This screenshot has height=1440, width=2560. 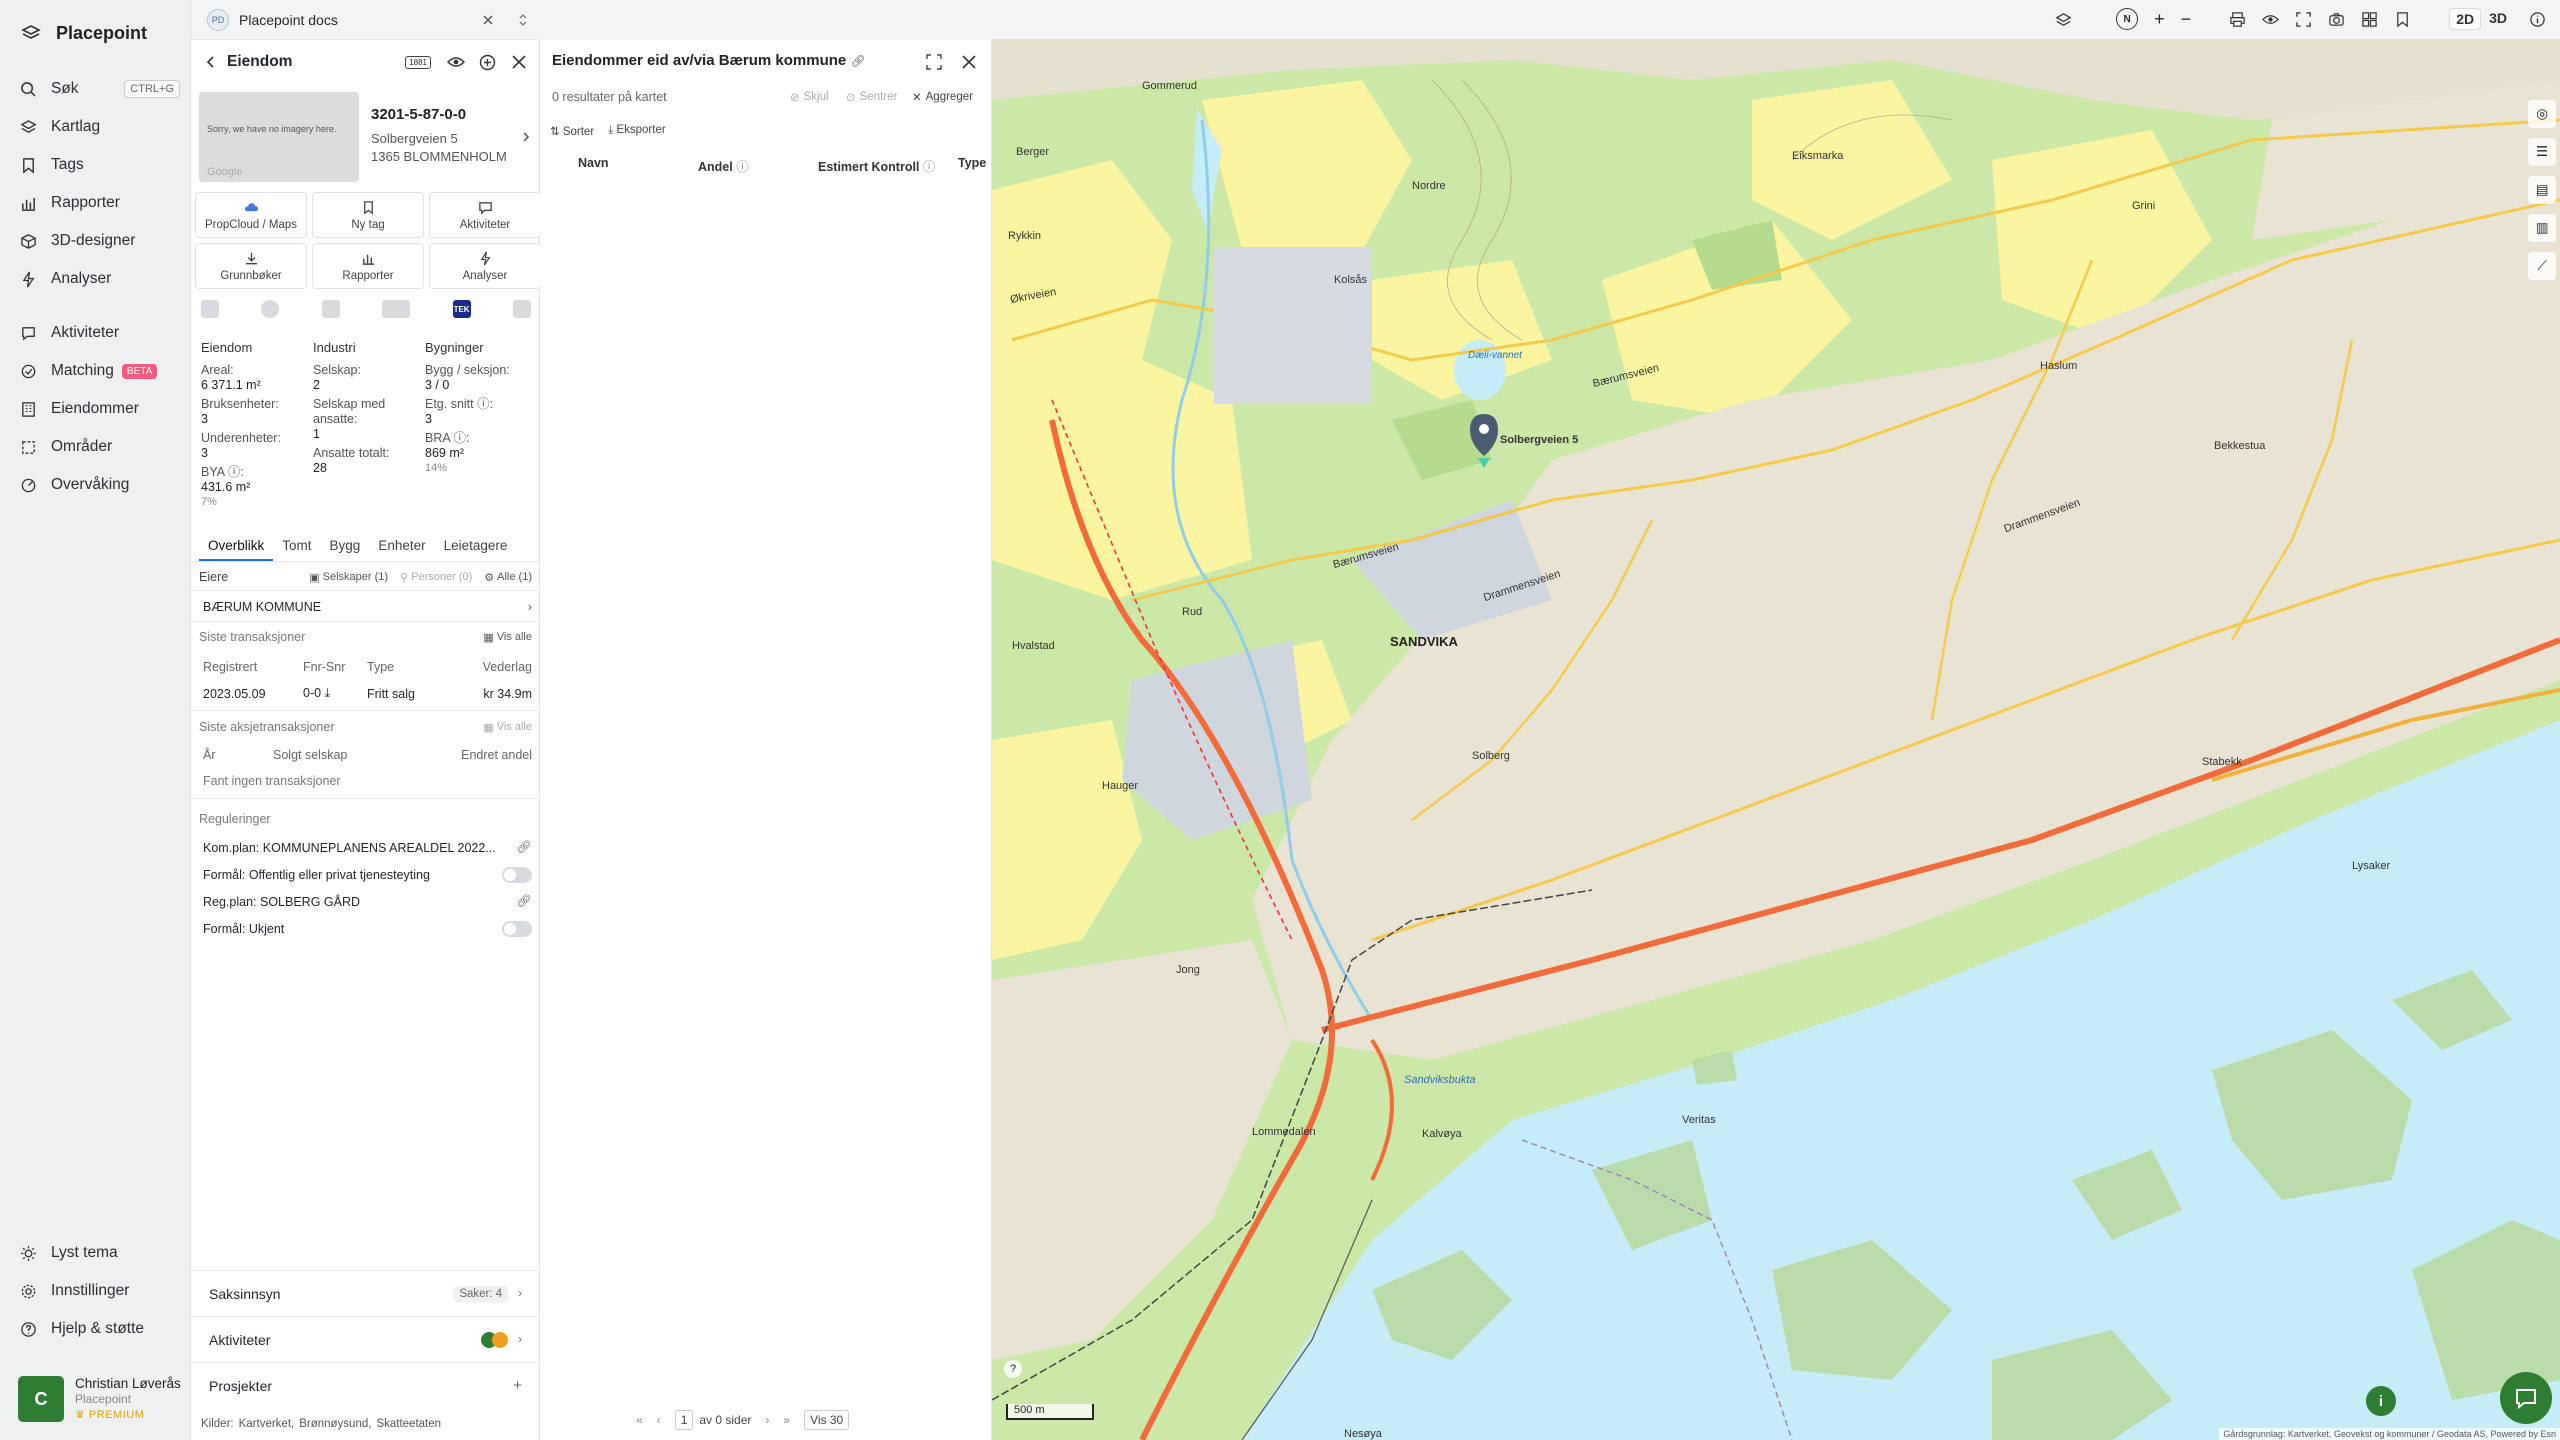 What do you see at coordinates (408, 1424) in the screenshot?
I see `source-link: Skatteetaten` at bounding box center [408, 1424].